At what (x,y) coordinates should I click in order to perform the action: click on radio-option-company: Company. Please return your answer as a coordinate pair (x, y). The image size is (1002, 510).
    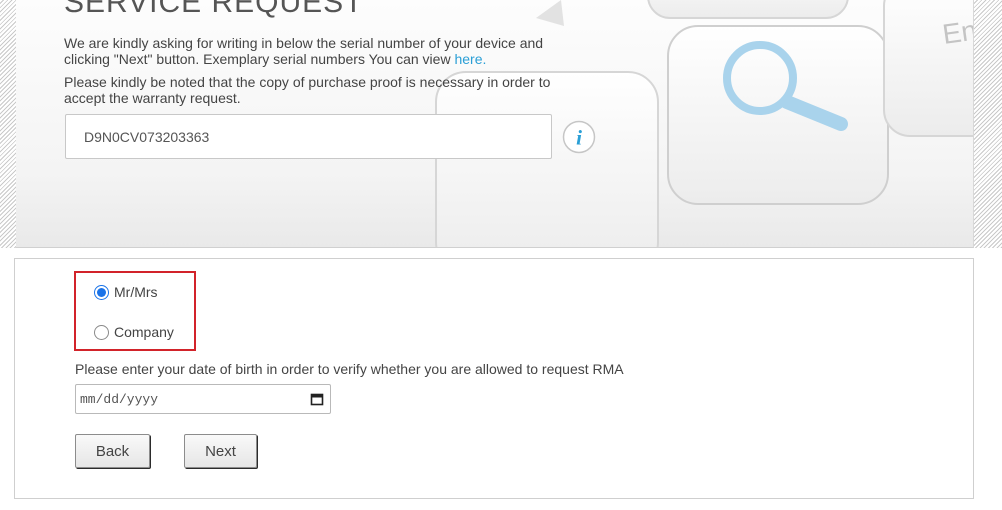
    Looking at the image, I should click on (134, 332).